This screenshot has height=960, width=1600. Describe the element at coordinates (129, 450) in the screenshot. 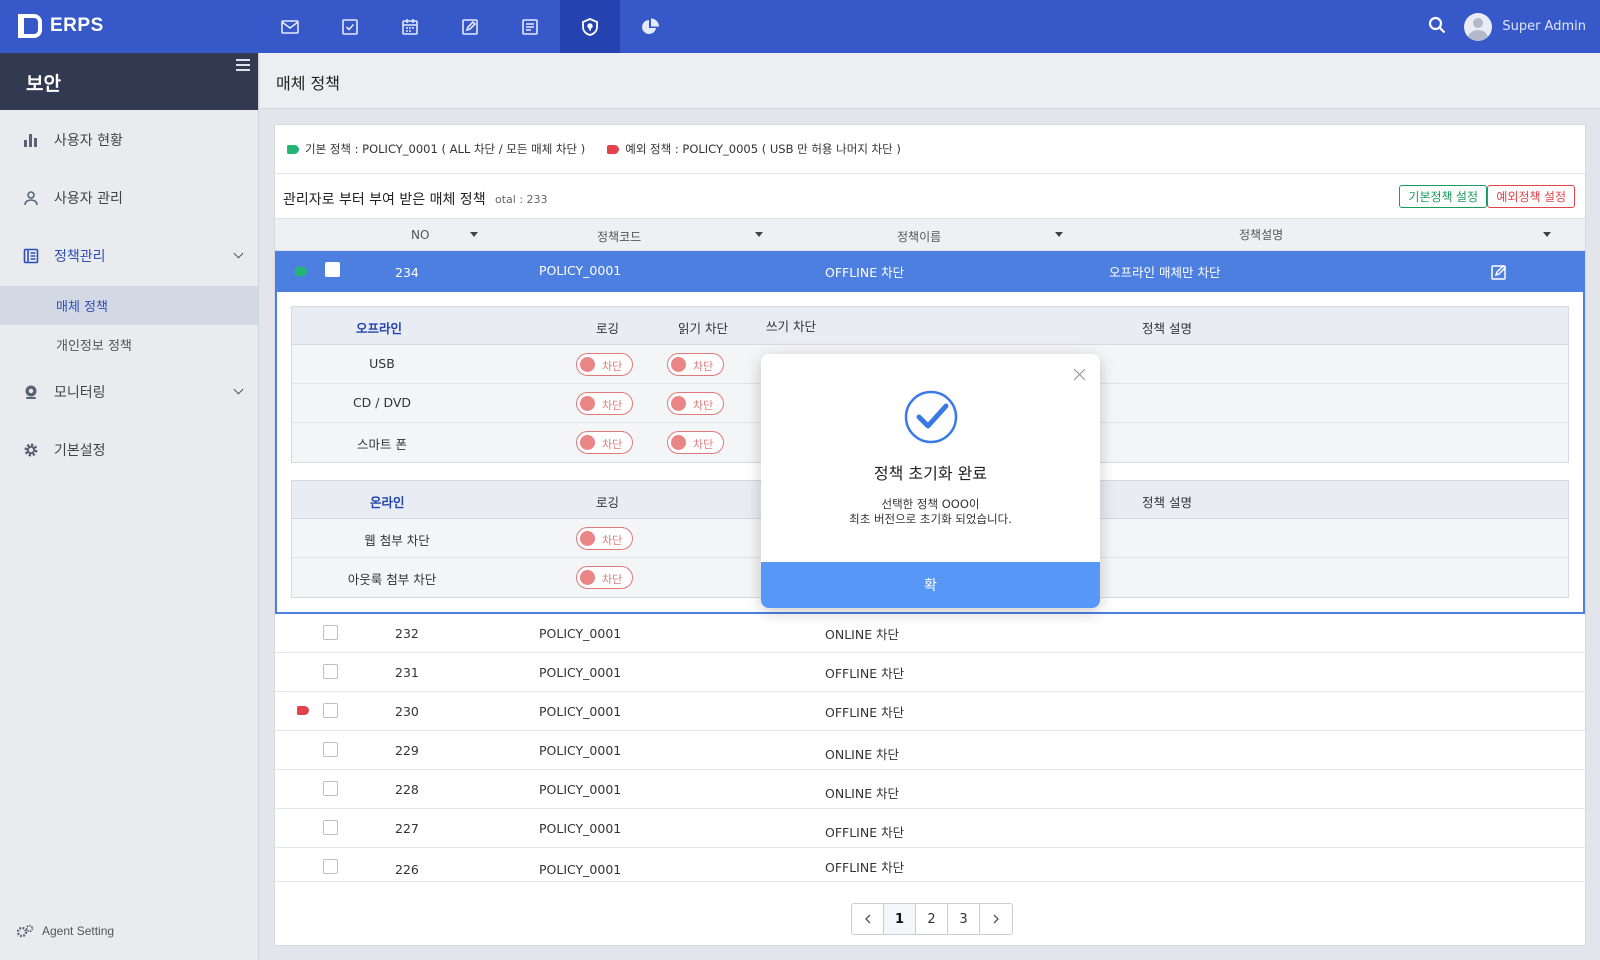

I see `sidebar-item-basic-settings: 기본설정` at that location.